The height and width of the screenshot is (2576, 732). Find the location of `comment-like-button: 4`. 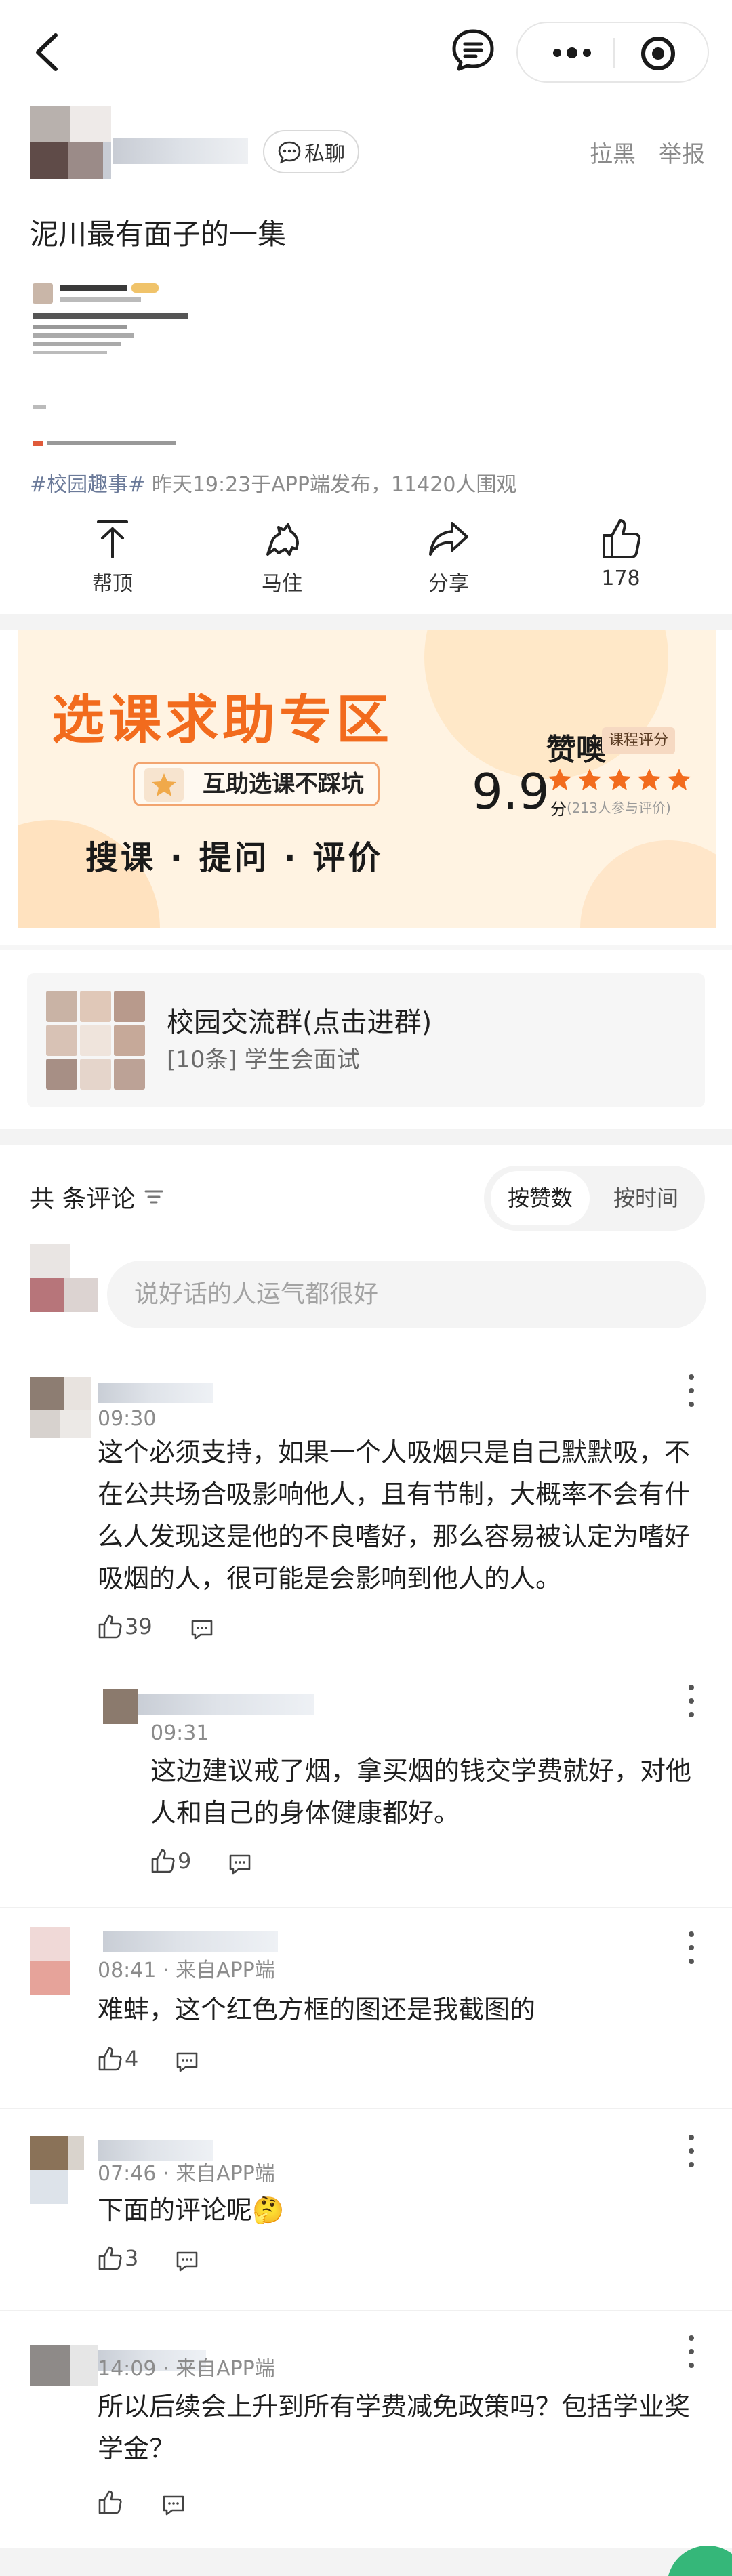

comment-like-button: 4 is located at coordinates (117, 2058).